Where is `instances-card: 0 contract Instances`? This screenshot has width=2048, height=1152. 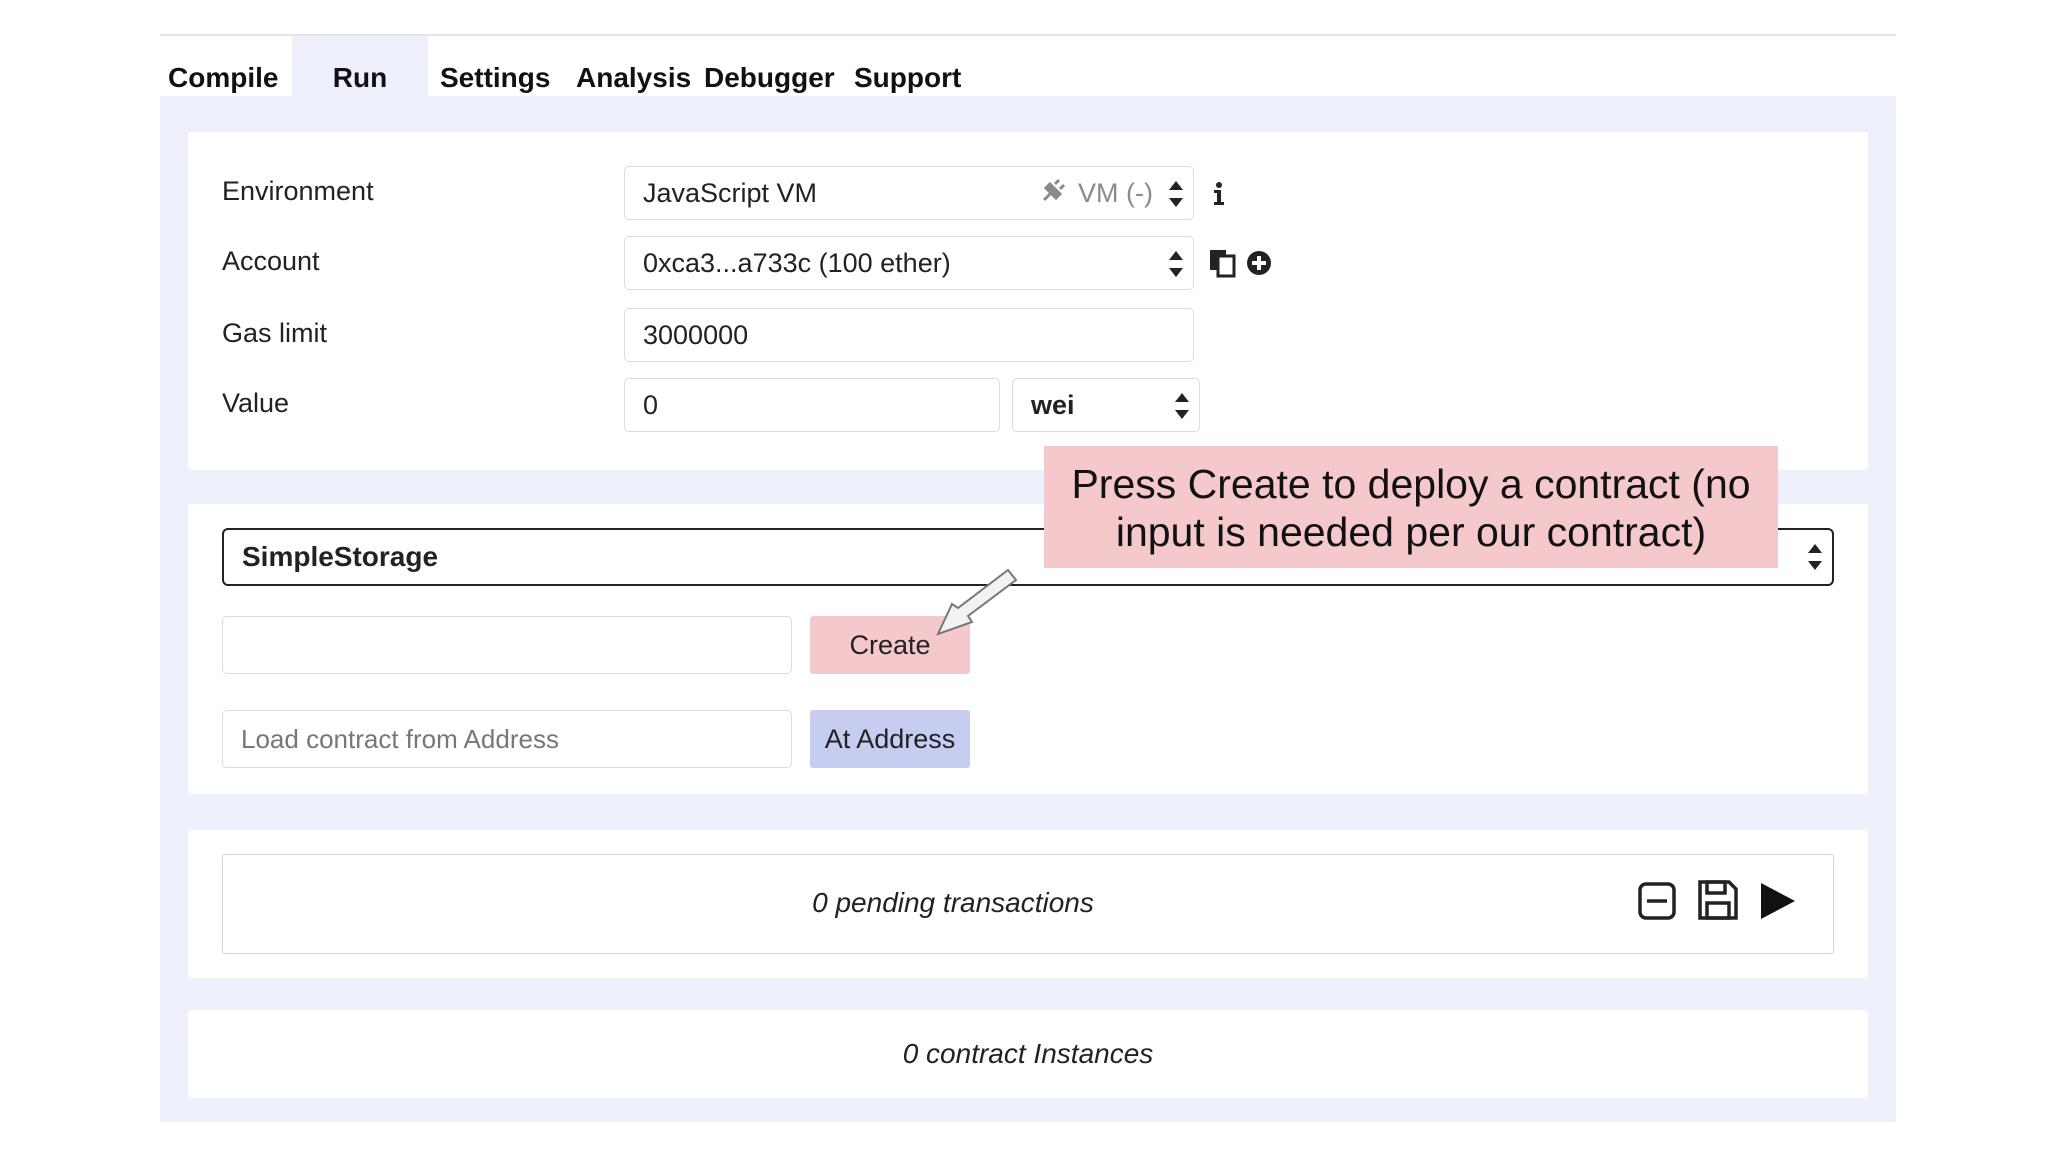
instances-card: 0 contract Instances is located at coordinates (1028, 1054).